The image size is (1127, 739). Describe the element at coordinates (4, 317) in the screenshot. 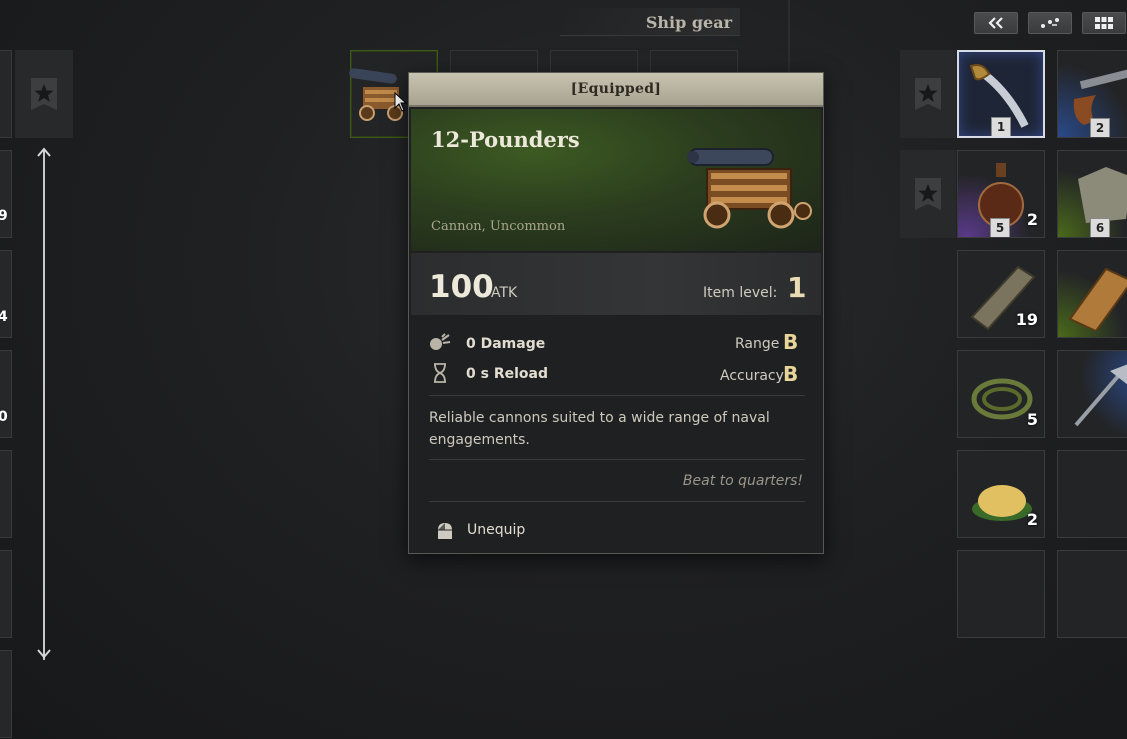

I see `left-slot-count: 4` at that location.